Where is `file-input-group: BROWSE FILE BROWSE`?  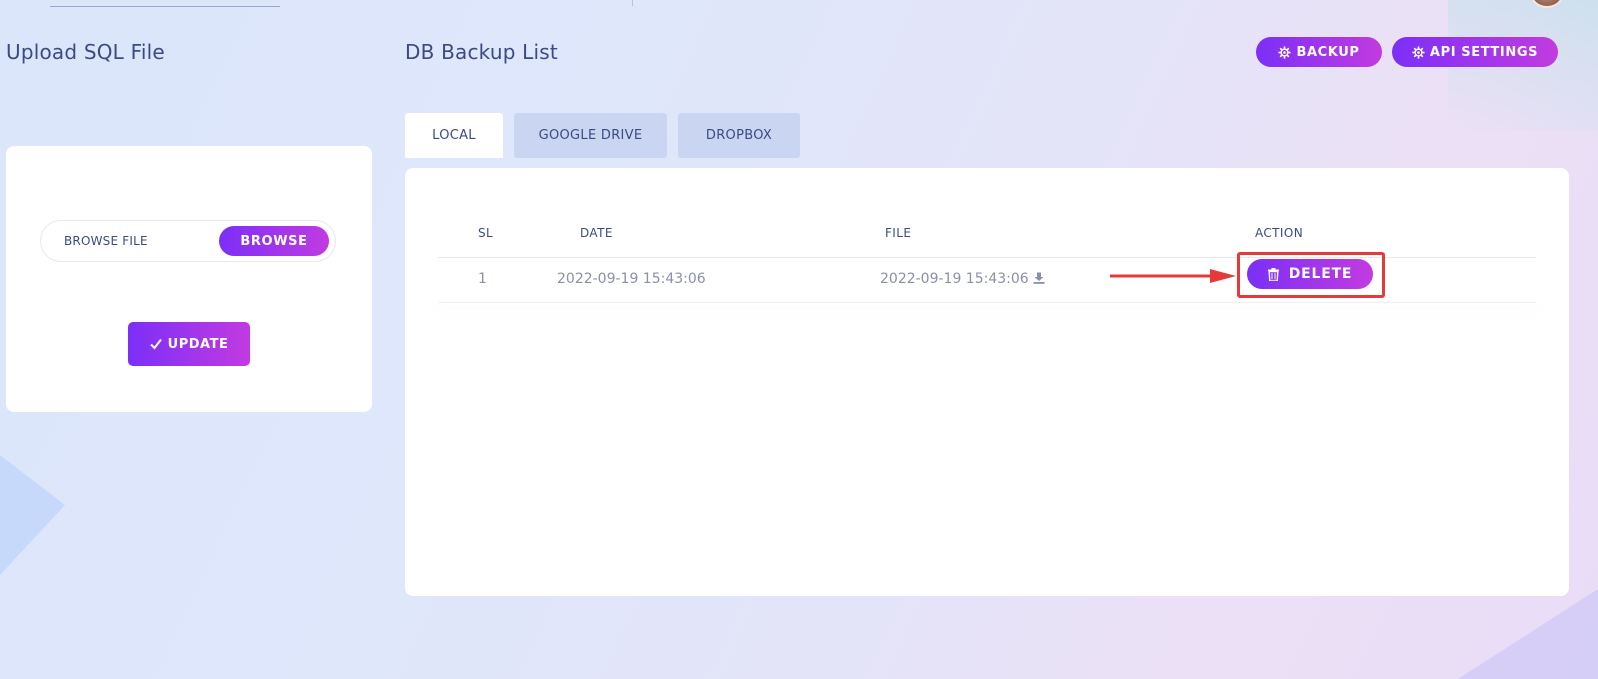 file-input-group: BROWSE FILE BROWSE is located at coordinates (188, 241).